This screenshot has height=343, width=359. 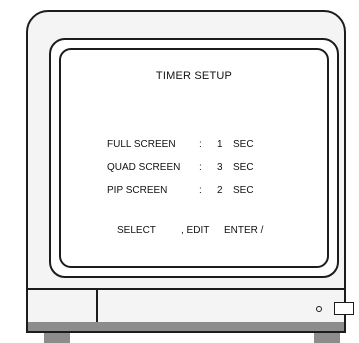 I want to click on setting-value: 1, so click(x=220, y=144).